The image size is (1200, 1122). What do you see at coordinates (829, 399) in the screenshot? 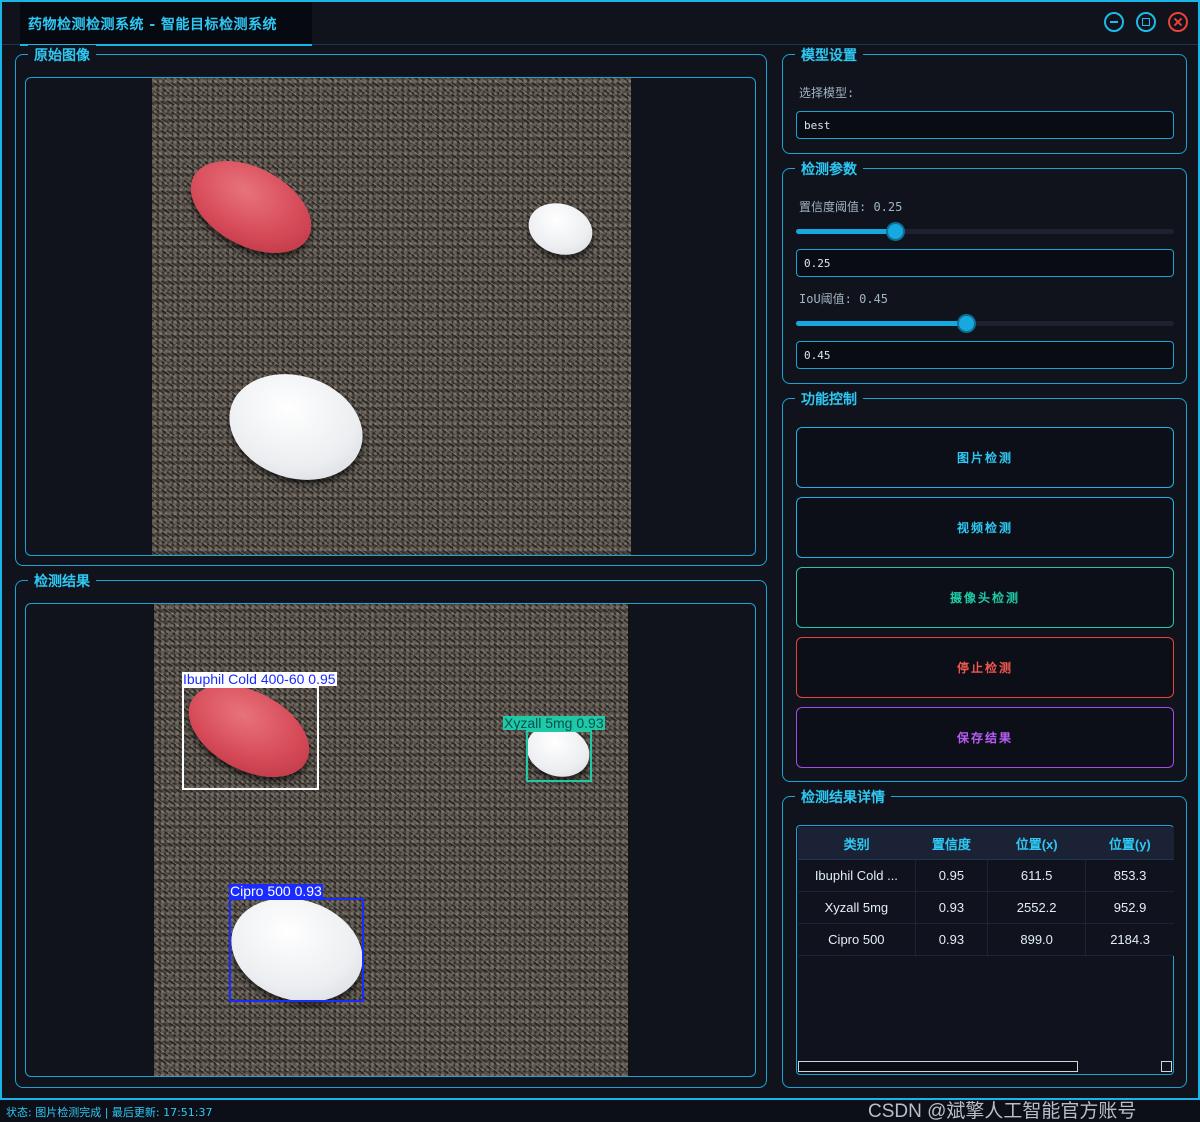
I see `controls-title: 功能控制` at bounding box center [829, 399].